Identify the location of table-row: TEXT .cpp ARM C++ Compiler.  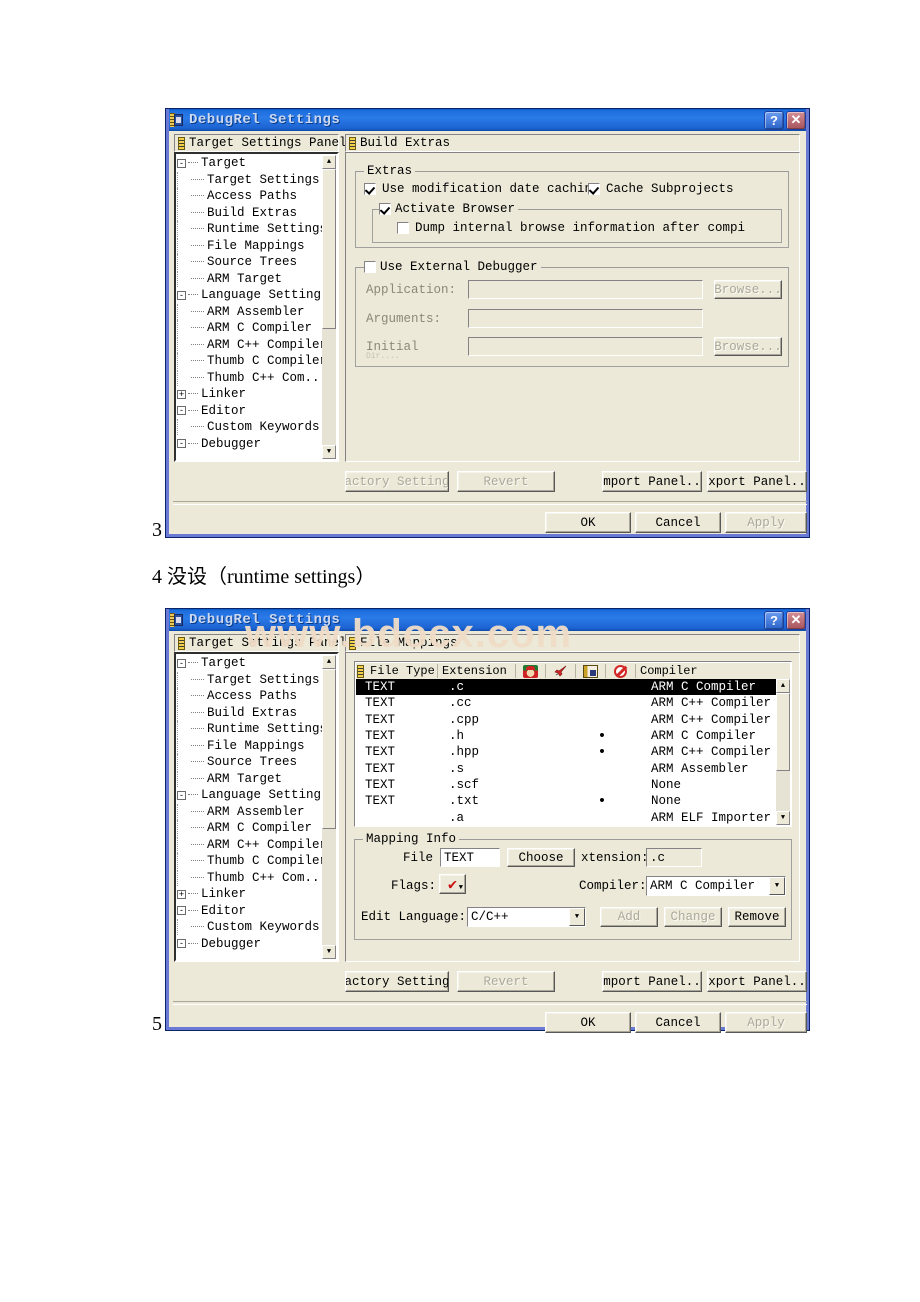
(566, 720).